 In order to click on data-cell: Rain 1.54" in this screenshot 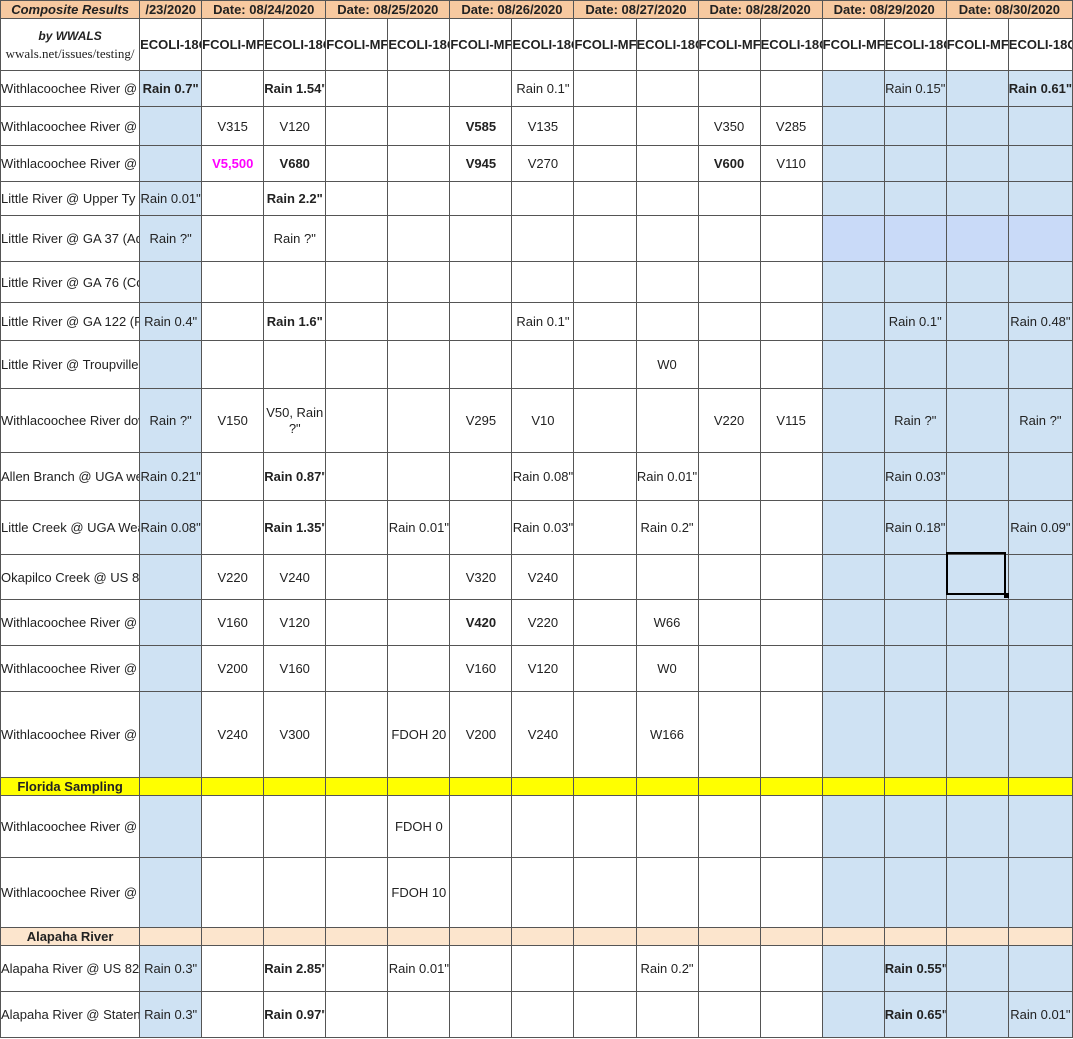, I will do `click(295, 88)`.